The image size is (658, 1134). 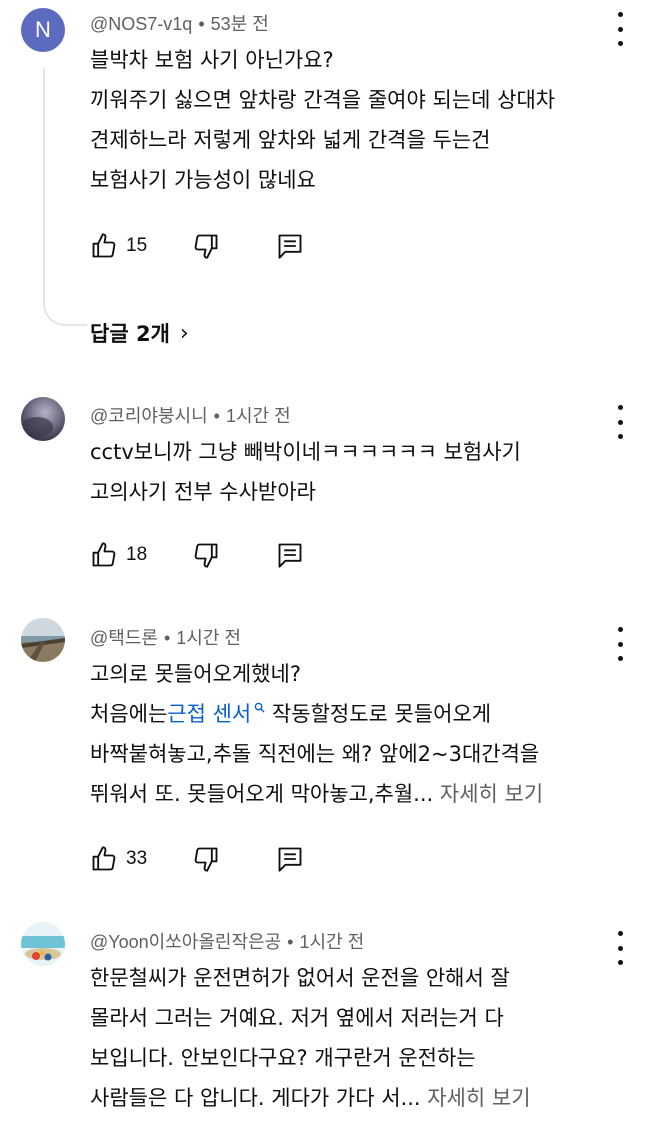 What do you see at coordinates (240, 24) in the screenshot?
I see `comment-time: 53분 전` at bounding box center [240, 24].